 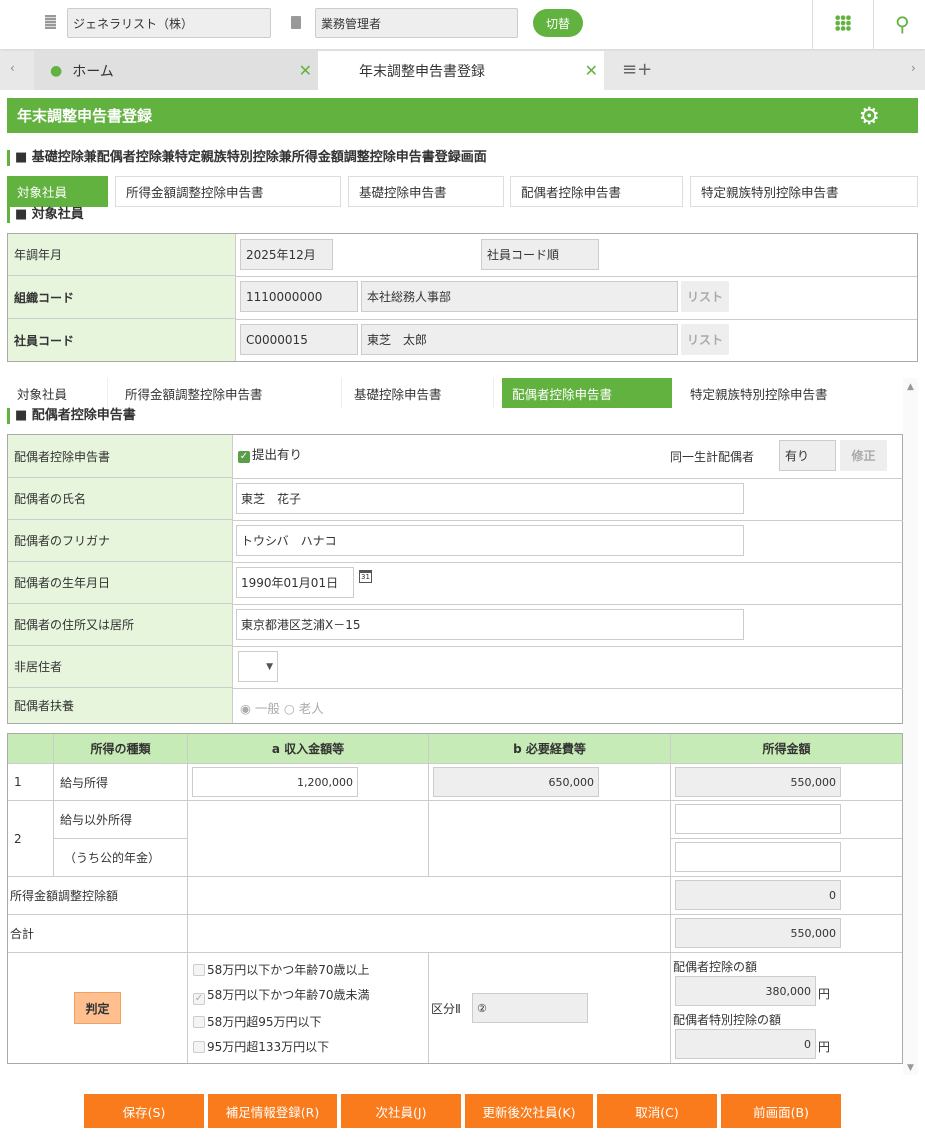 What do you see at coordinates (490, 624) in the screenshot?
I see `spouse-address-input: 東京都港区芝浦X－15` at bounding box center [490, 624].